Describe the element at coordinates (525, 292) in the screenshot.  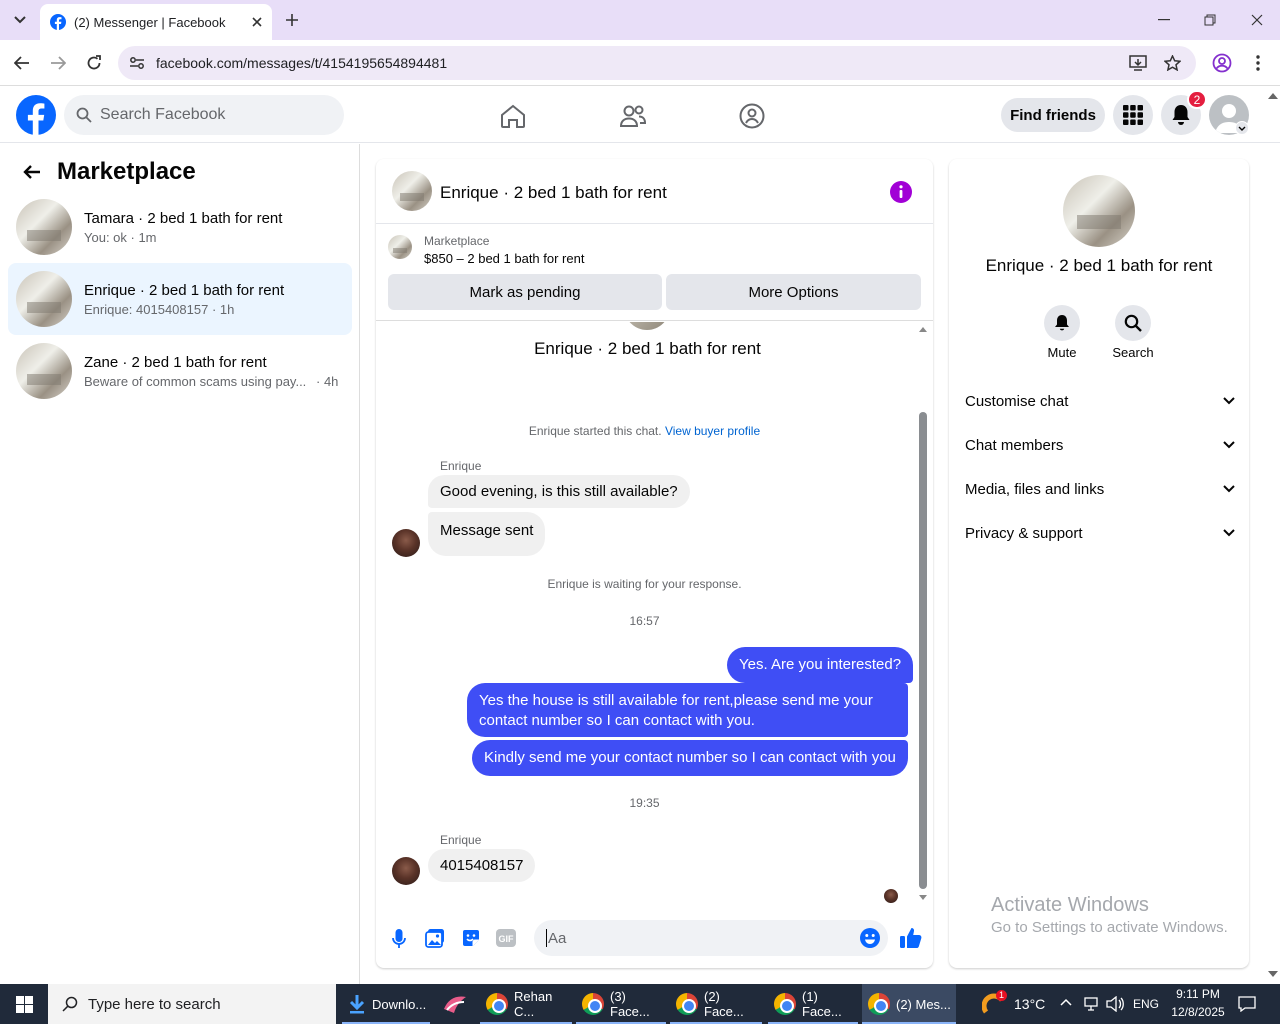
I see `mark-as-pending-button: Mark as pending` at that location.